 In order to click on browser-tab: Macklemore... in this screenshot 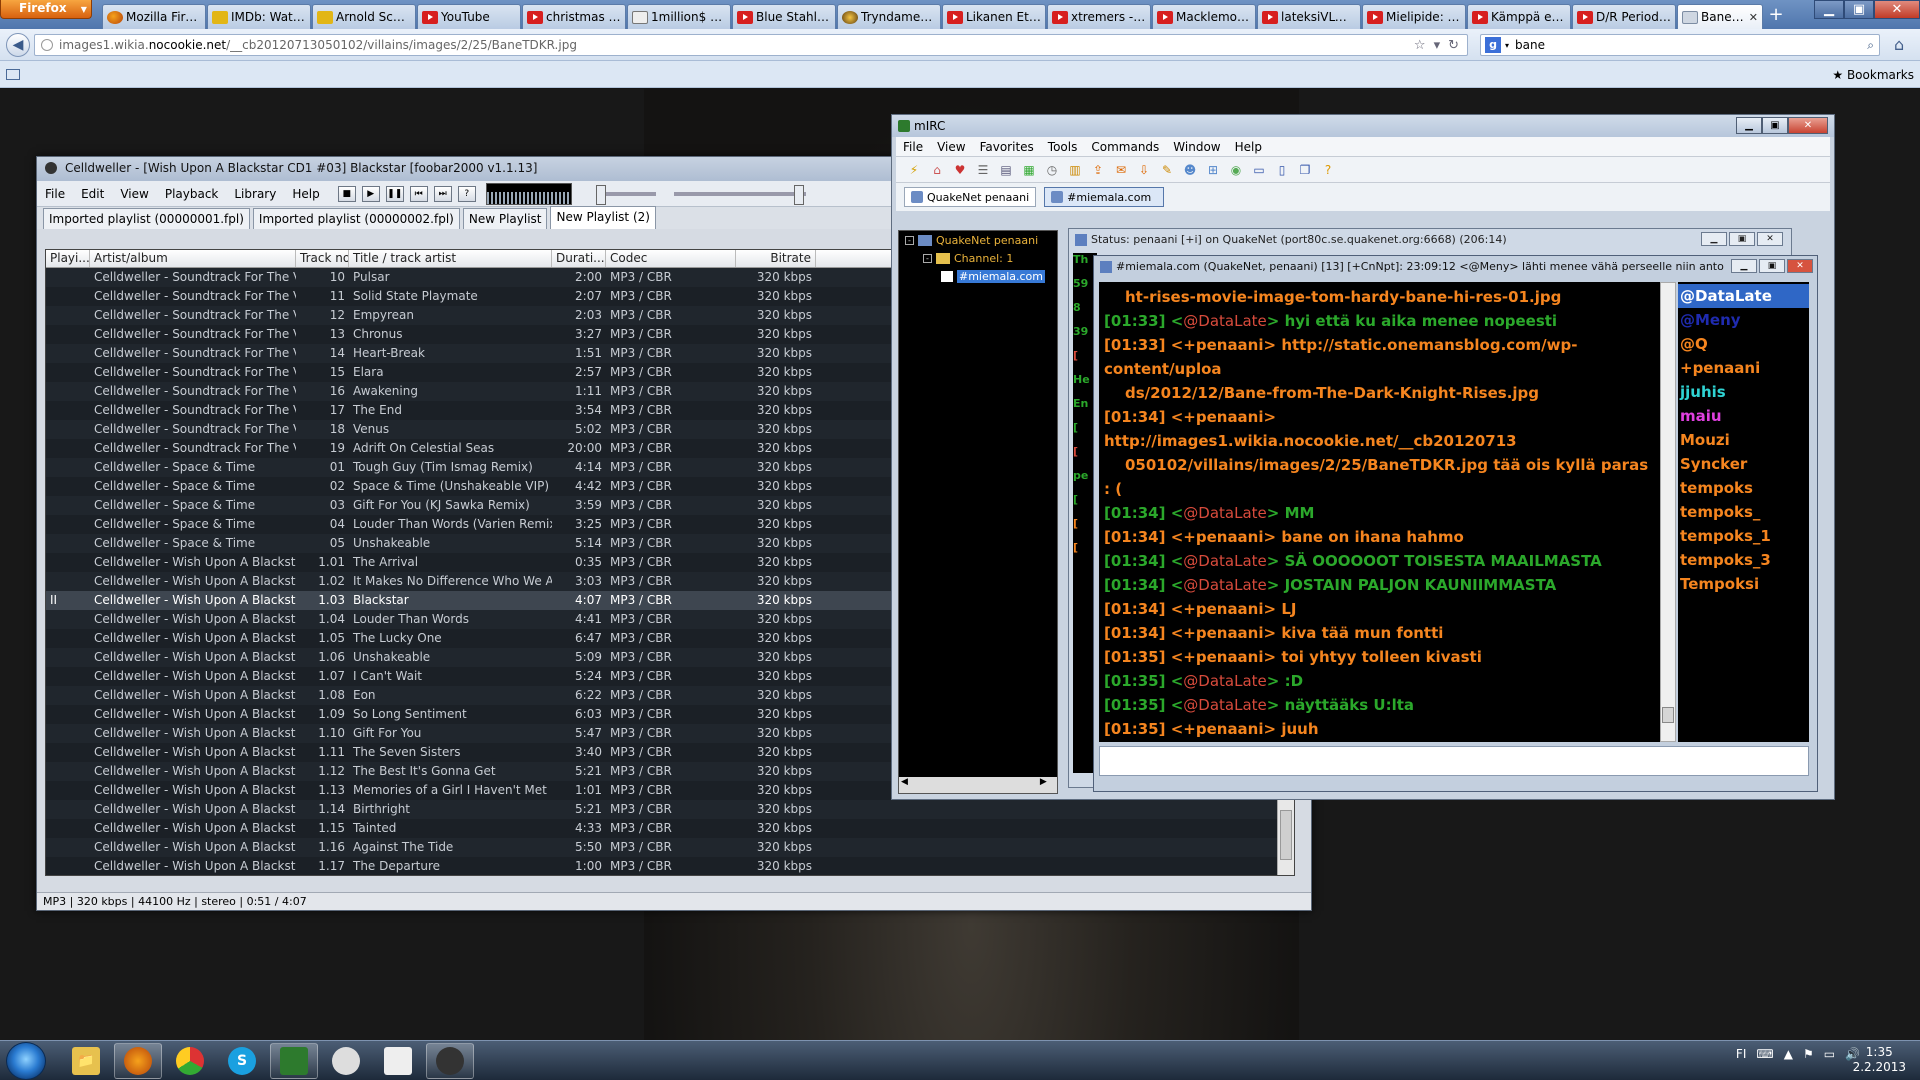, I will do `click(1204, 16)`.